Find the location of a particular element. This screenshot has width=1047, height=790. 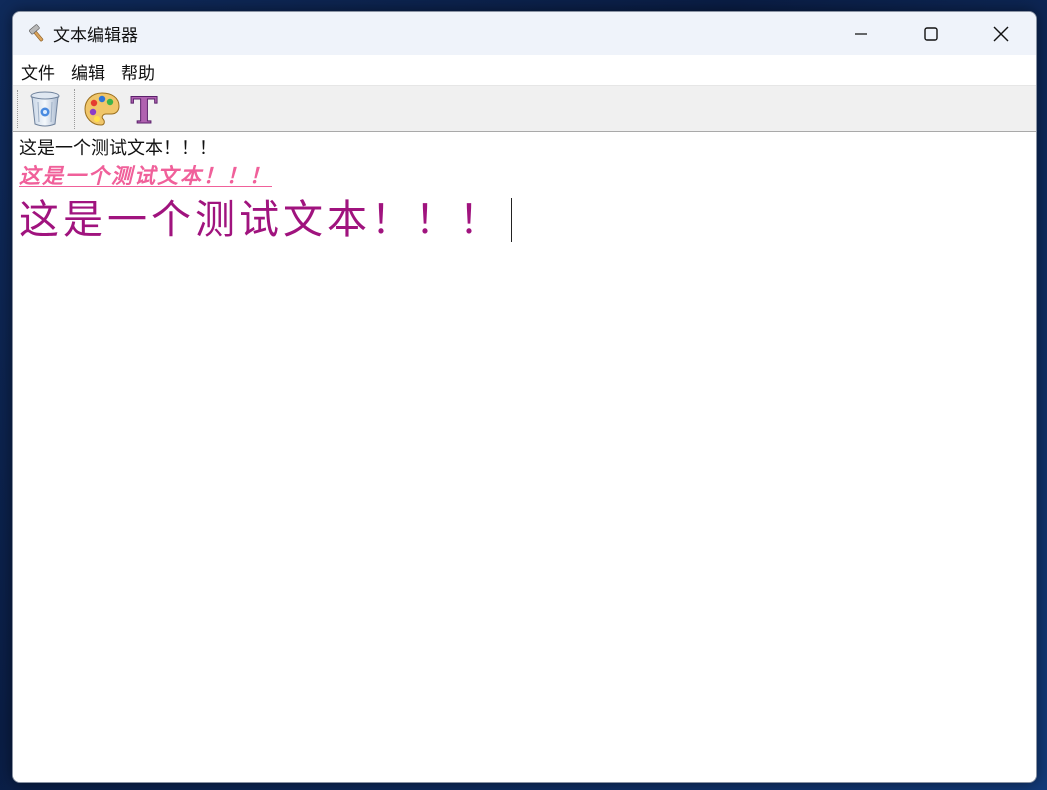

toolbar: T is located at coordinates (524, 109).